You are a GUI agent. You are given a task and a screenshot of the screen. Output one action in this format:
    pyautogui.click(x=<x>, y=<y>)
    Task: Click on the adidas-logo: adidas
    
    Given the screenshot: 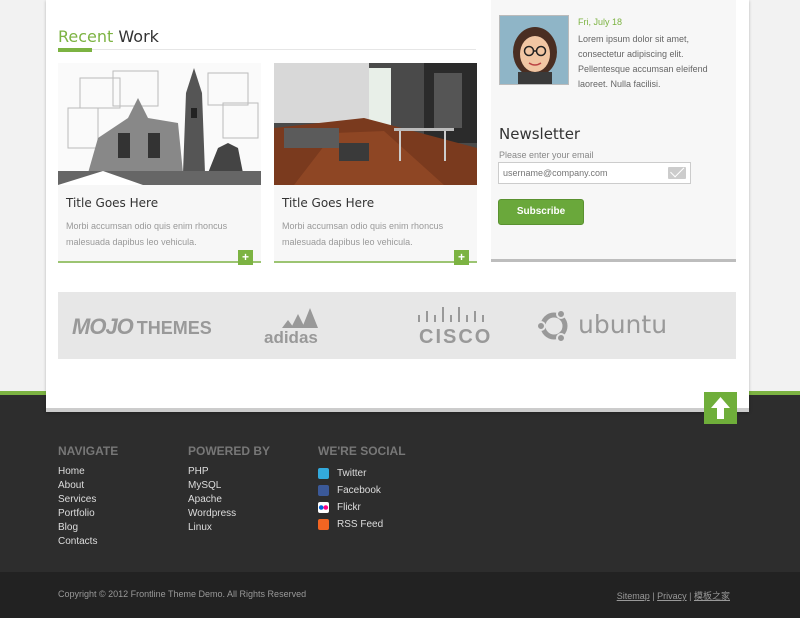 What is the action you would take?
    pyautogui.click(x=291, y=338)
    